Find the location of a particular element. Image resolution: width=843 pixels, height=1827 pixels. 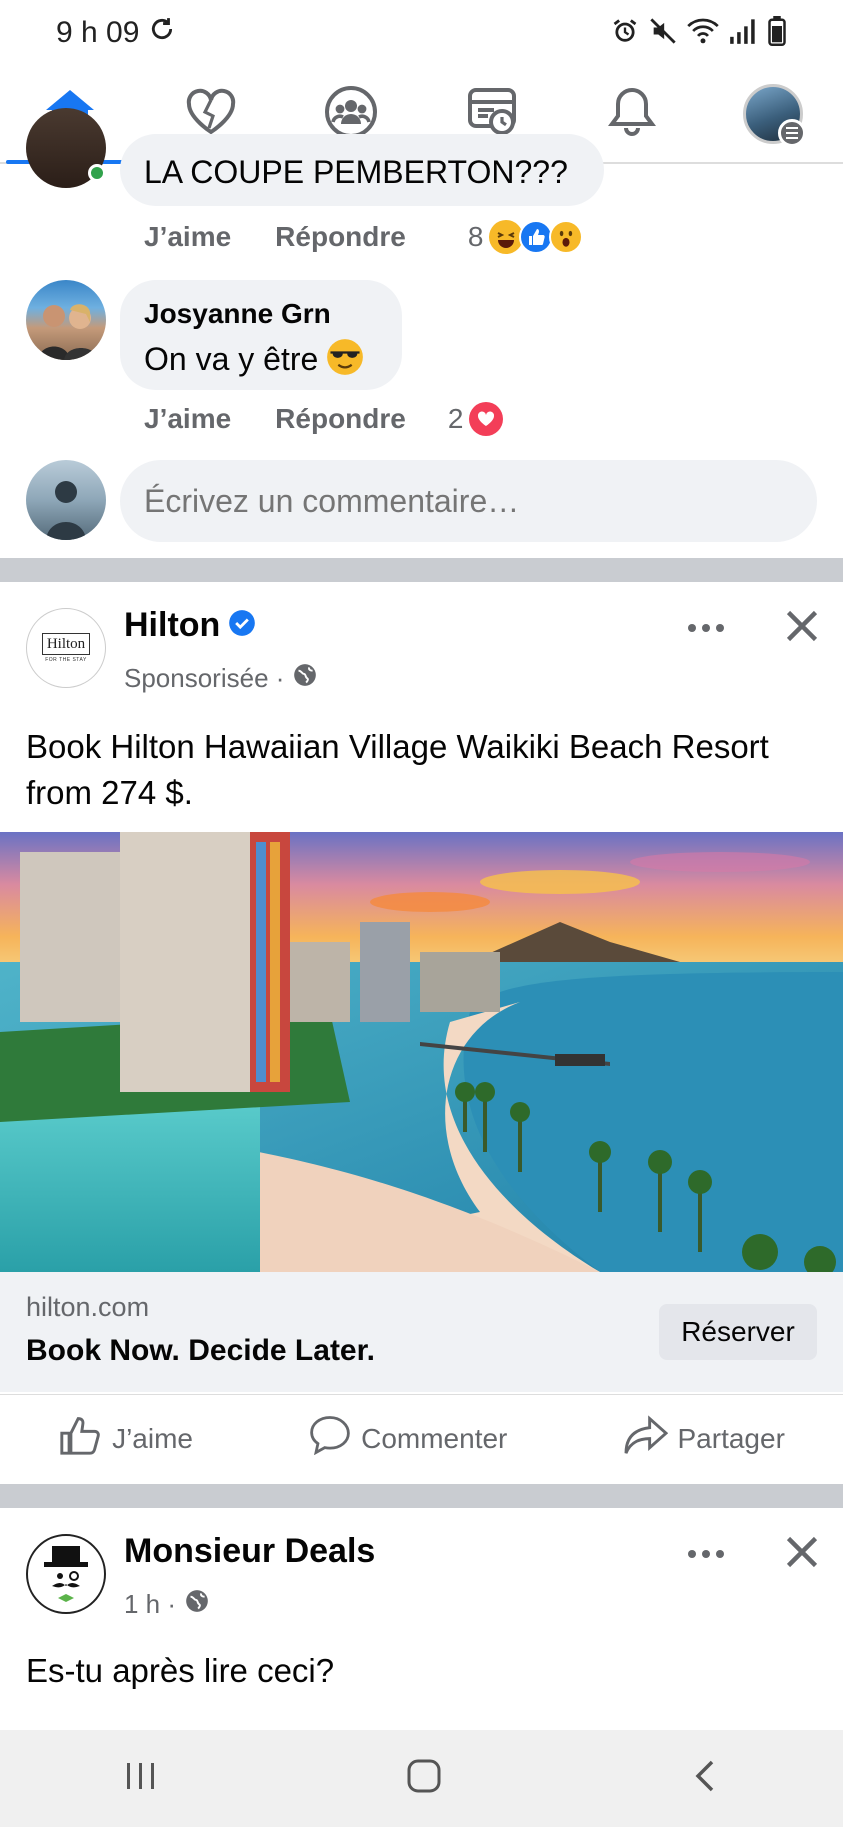

comment-bubble: LA COUPE PEMBERTON??? is located at coordinates (362, 170).